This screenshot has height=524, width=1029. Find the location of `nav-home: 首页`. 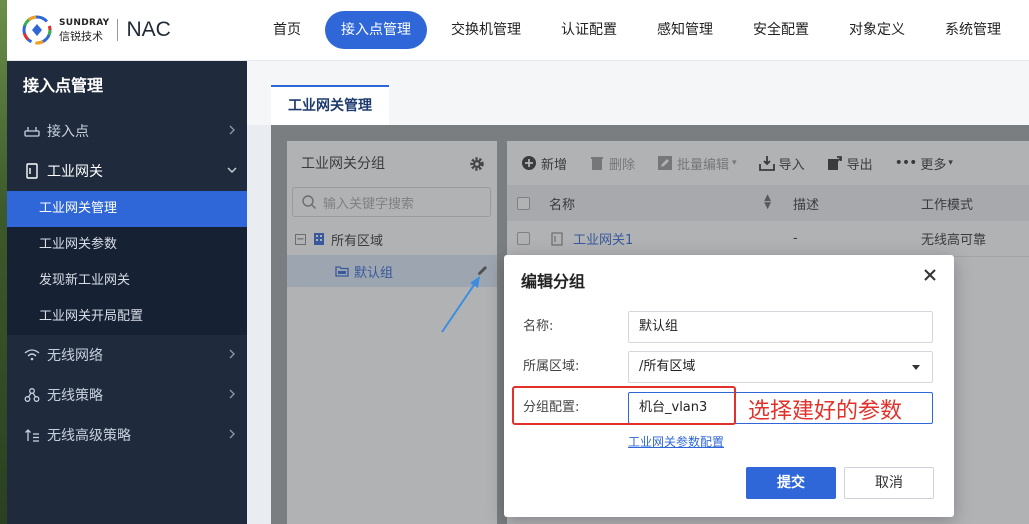

nav-home: 首页 is located at coordinates (287, 30).